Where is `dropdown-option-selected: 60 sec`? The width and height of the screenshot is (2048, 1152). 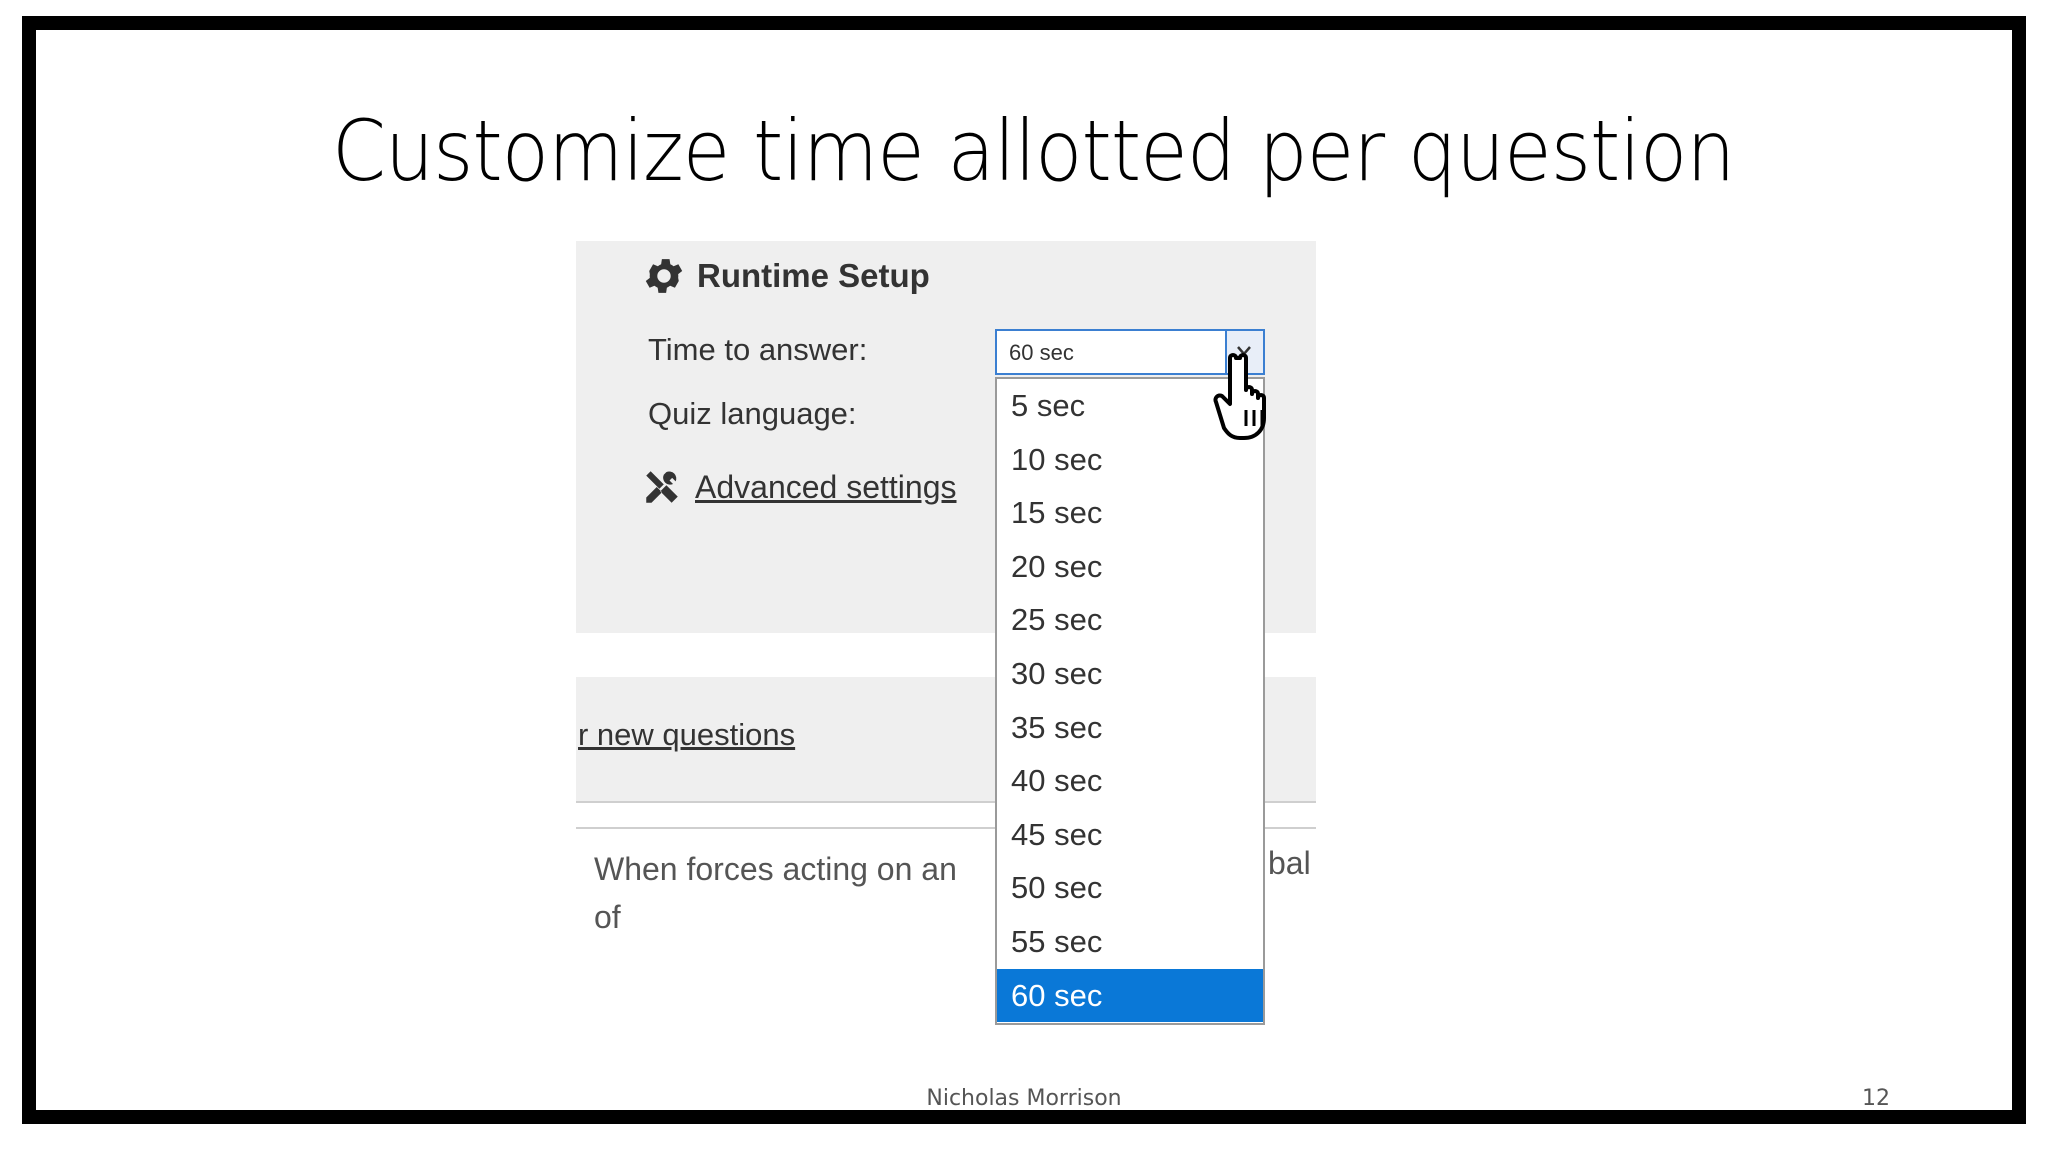
dropdown-option-selected: 60 sec is located at coordinates (1130, 995).